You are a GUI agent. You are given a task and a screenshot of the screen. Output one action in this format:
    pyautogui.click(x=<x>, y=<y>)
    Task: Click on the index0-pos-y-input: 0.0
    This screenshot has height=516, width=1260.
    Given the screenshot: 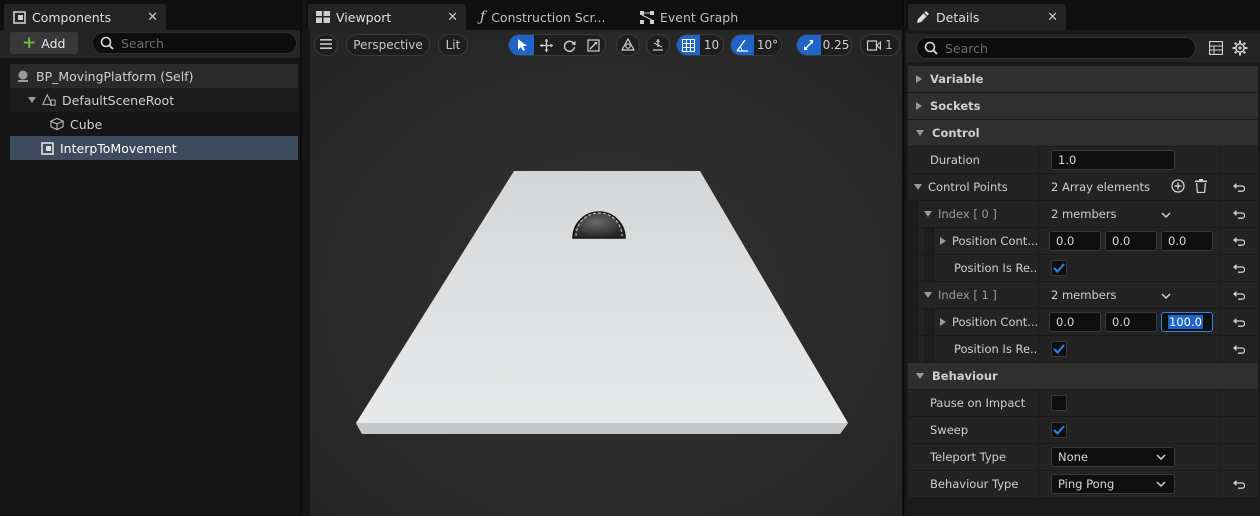 What is the action you would take?
    pyautogui.click(x=1131, y=241)
    